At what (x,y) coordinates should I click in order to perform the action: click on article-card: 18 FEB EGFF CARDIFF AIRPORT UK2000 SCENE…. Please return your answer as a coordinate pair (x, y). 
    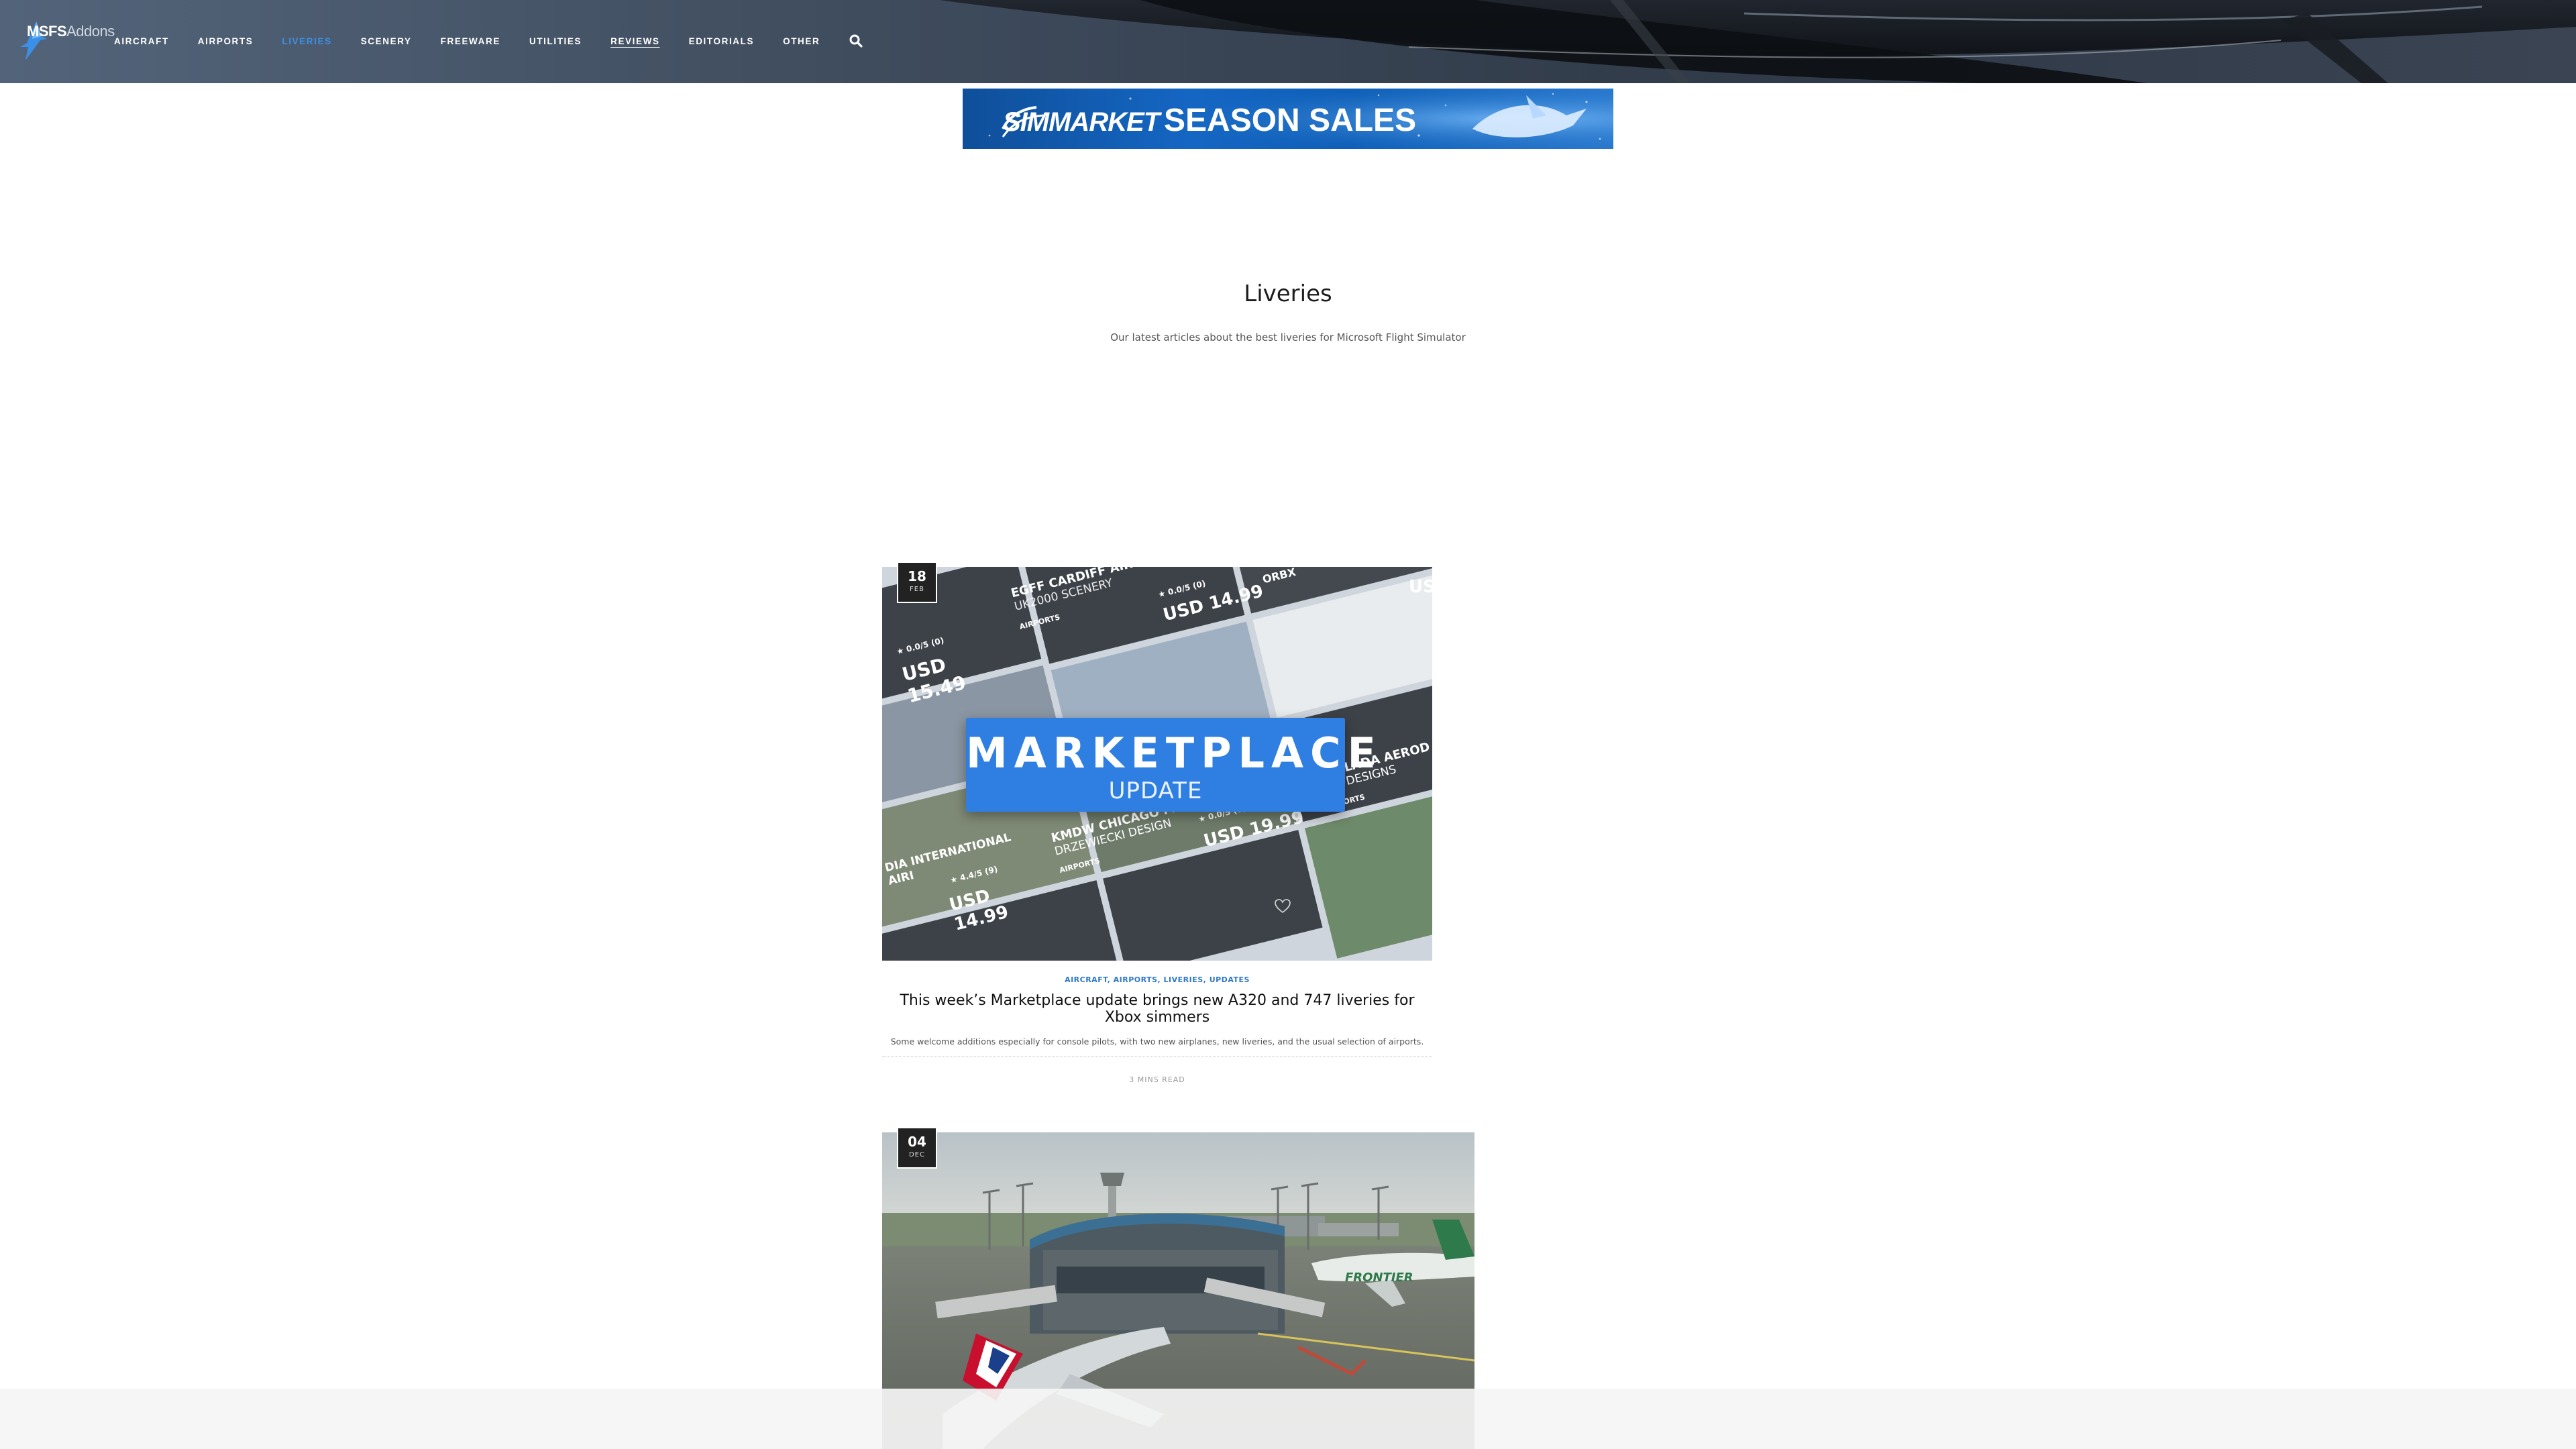
    Looking at the image, I should click on (1157, 822).